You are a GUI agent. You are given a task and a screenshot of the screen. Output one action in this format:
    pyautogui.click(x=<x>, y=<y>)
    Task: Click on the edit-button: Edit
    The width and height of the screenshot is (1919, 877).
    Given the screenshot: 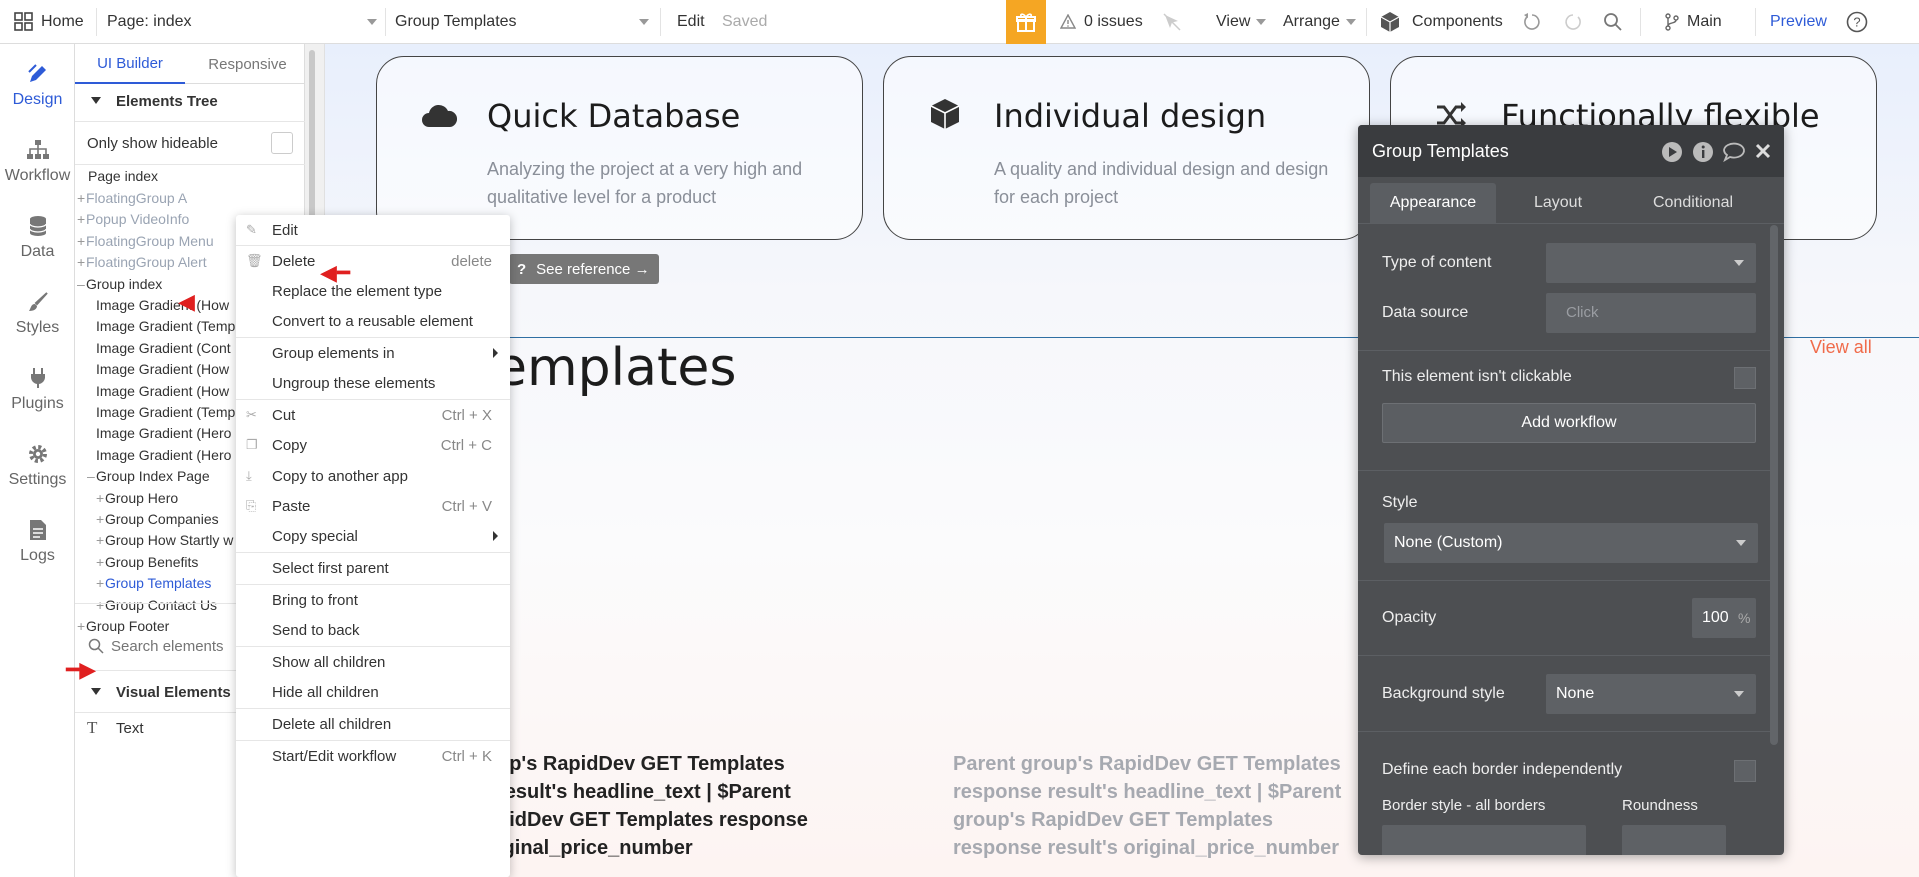 What is the action you would take?
    pyautogui.click(x=691, y=22)
    